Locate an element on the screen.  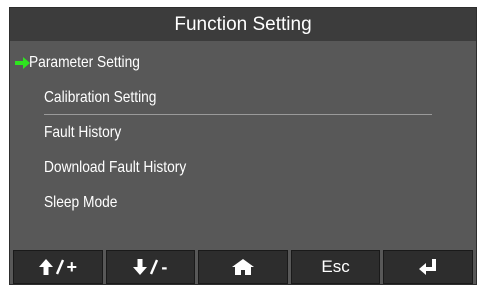
minus-symbol: - is located at coordinates (164, 266).